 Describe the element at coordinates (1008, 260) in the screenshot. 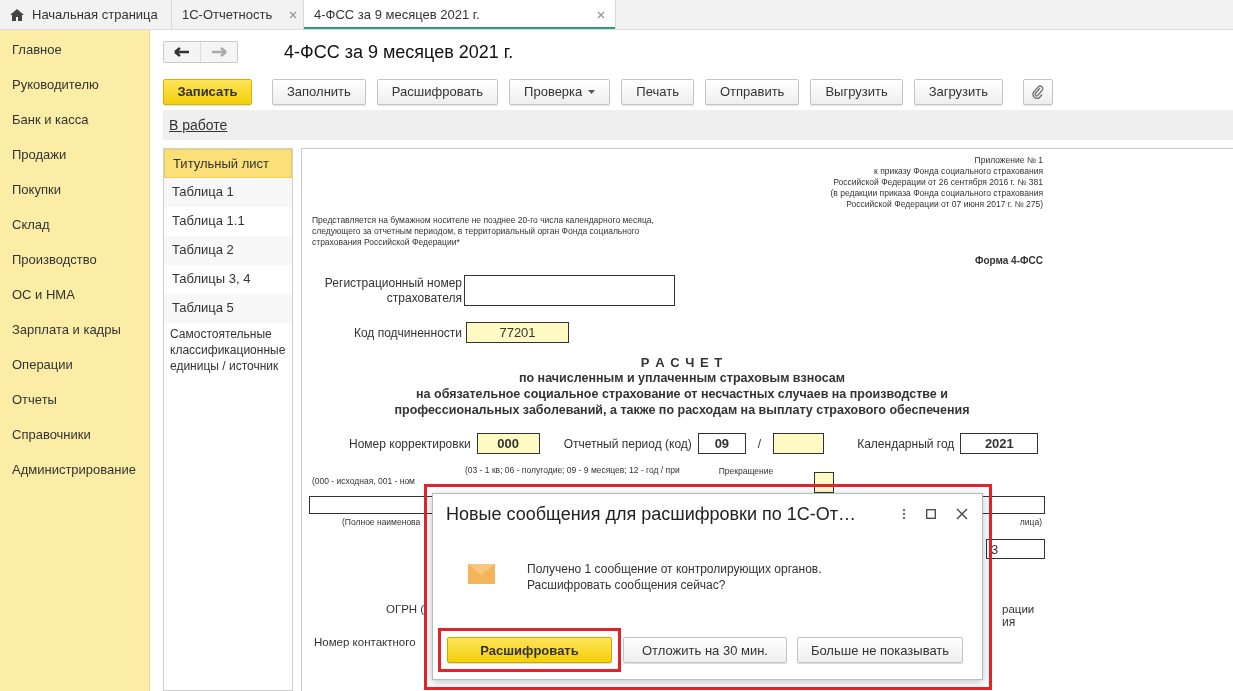

I see `form-name: Форма 4-ФСС` at that location.